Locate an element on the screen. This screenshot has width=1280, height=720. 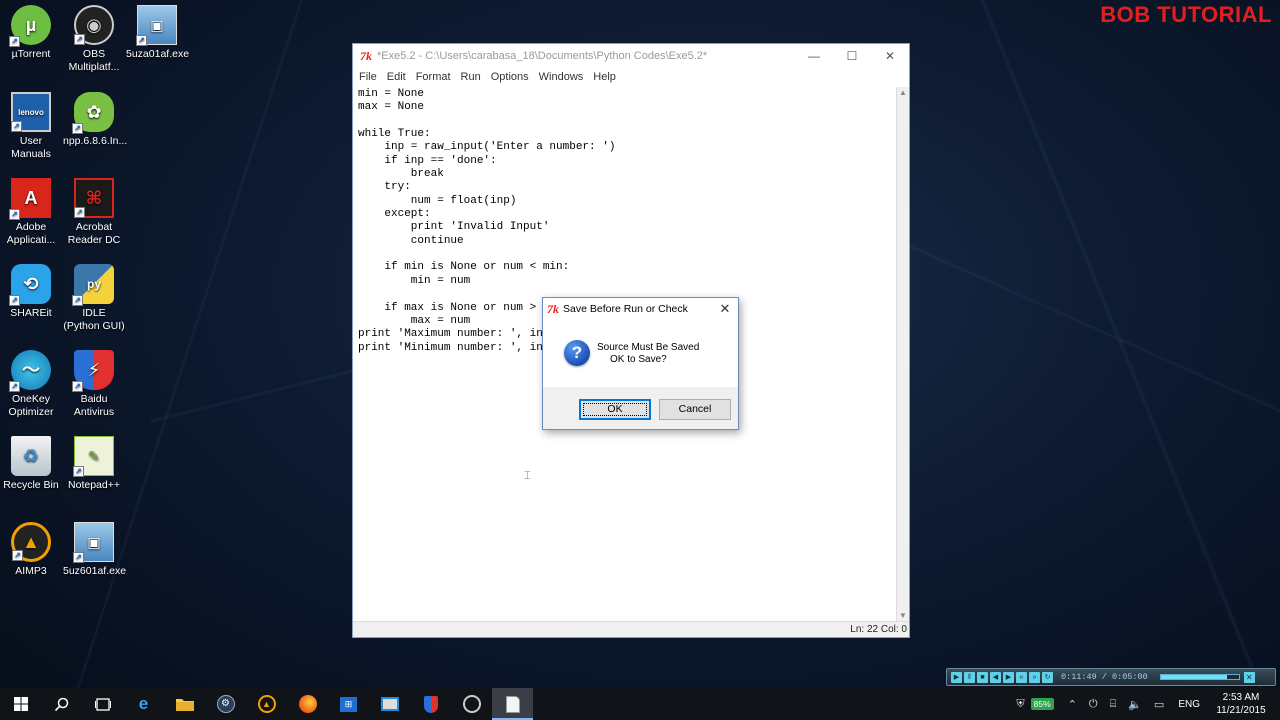
menu-run: Run is located at coordinates (471, 77).